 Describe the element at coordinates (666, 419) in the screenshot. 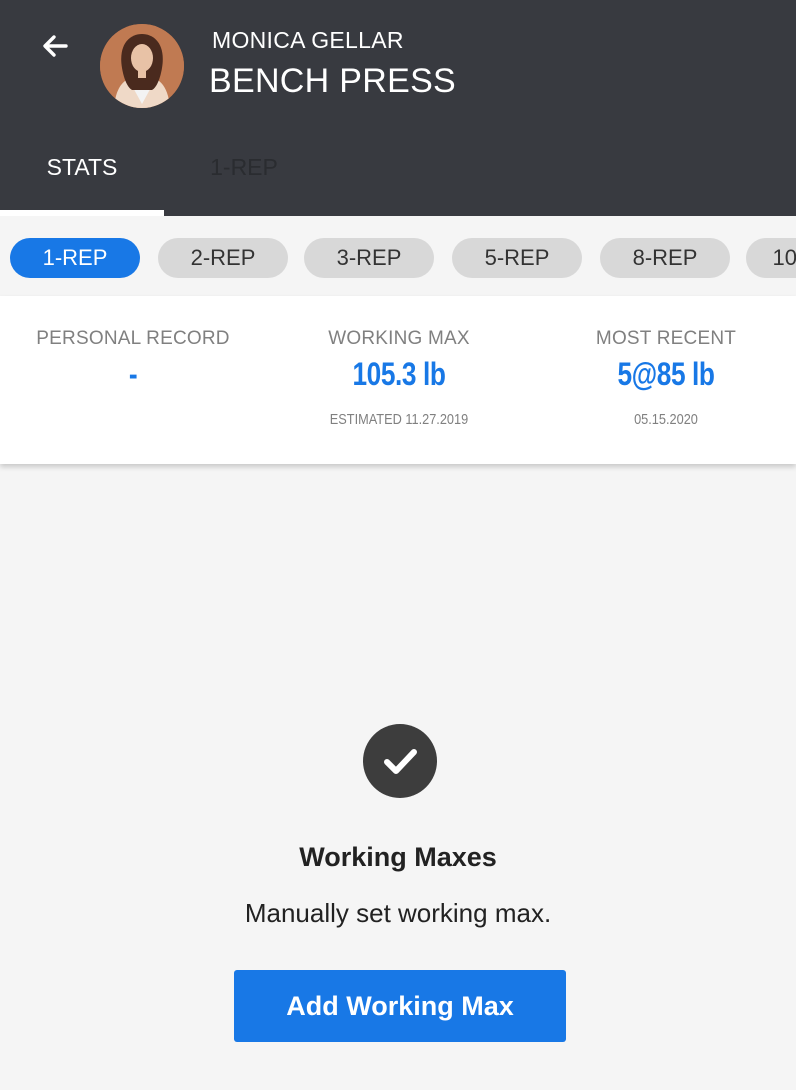

I see `stat-subtext: 05.15.2020` at that location.